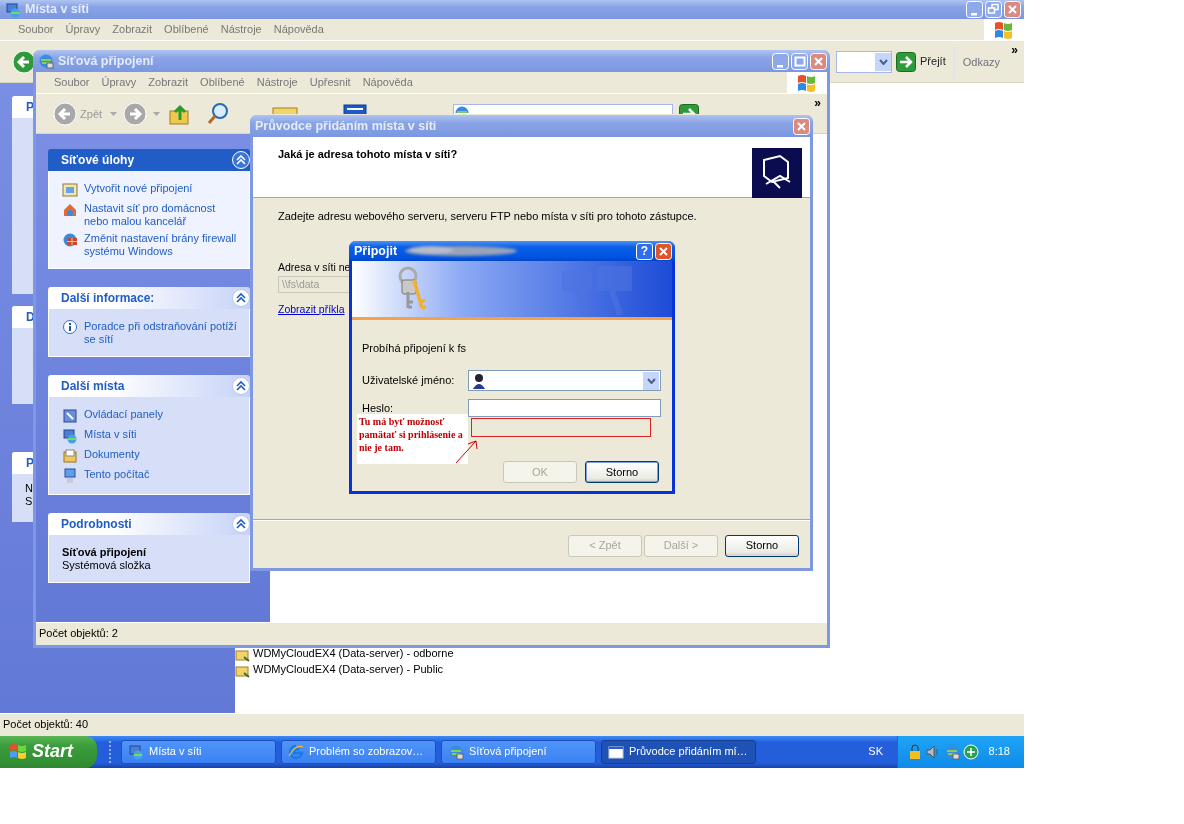  What do you see at coordinates (376, 251) in the screenshot?
I see `window-title: Připojit` at bounding box center [376, 251].